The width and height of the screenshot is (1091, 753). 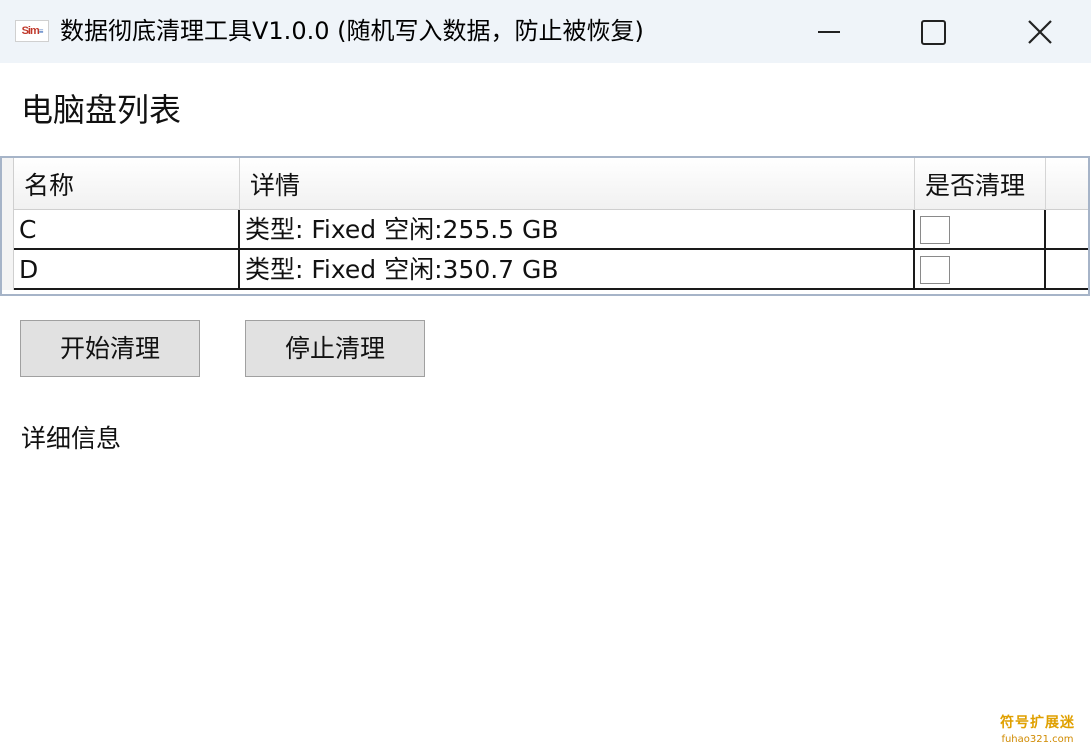 I want to click on table-row: D 类型: Fixed 空闲:350.7 GB, so click(x=551, y=270).